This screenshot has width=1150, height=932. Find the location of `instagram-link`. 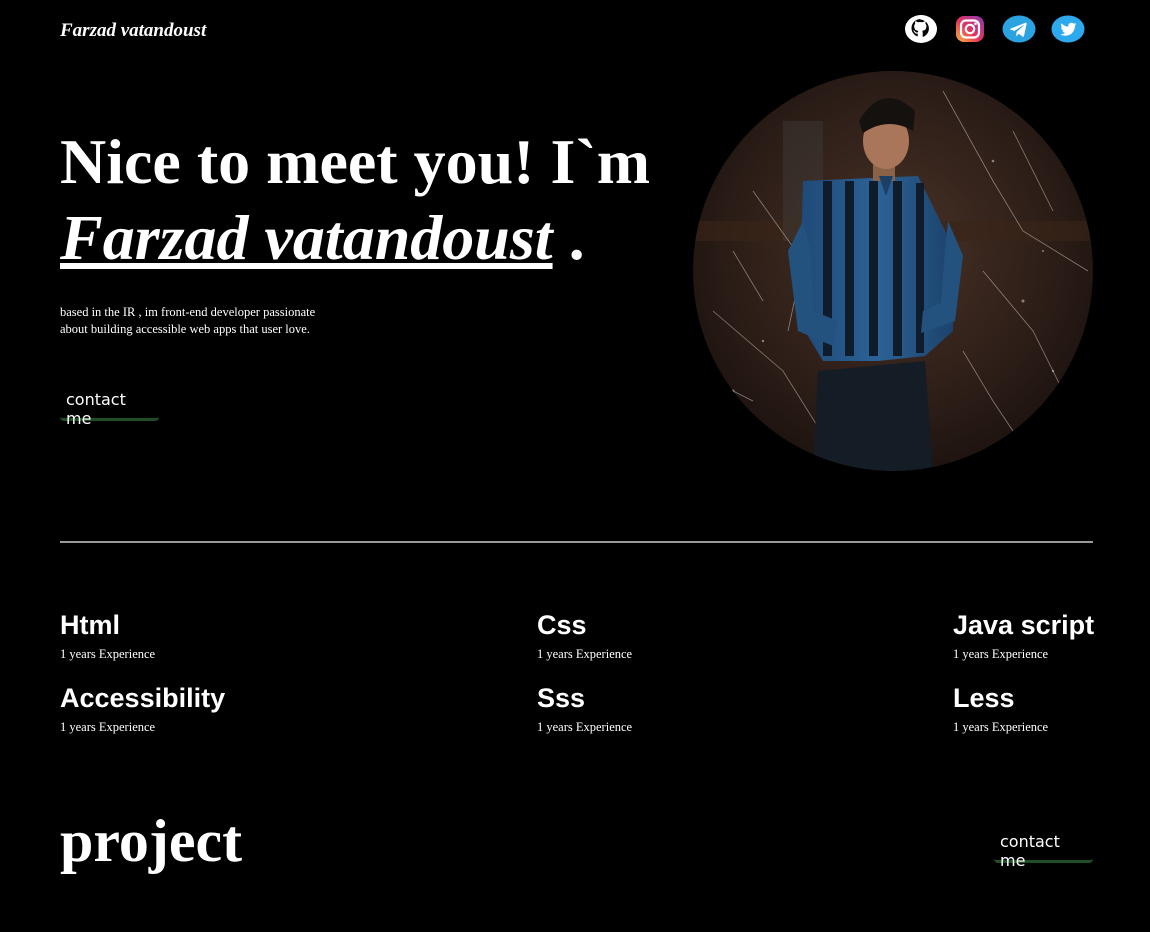

instagram-link is located at coordinates (970, 29).